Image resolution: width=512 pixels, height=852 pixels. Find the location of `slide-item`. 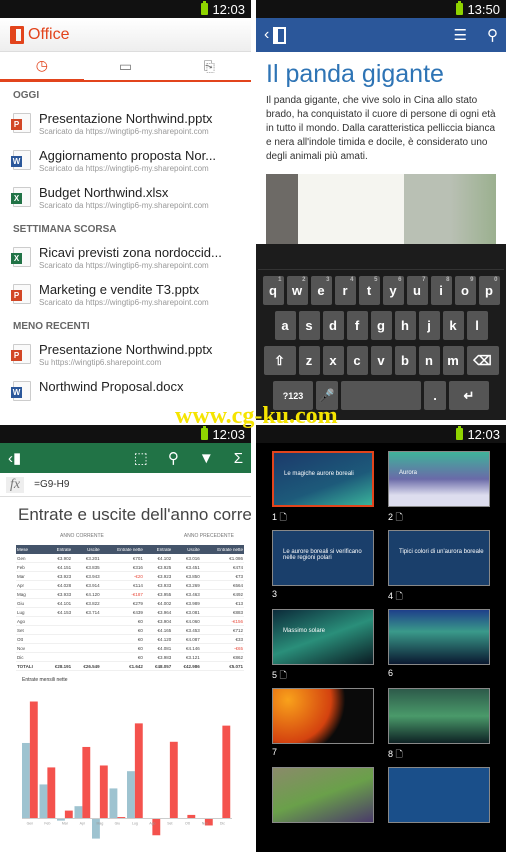

slide-item is located at coordinates (323, 803).